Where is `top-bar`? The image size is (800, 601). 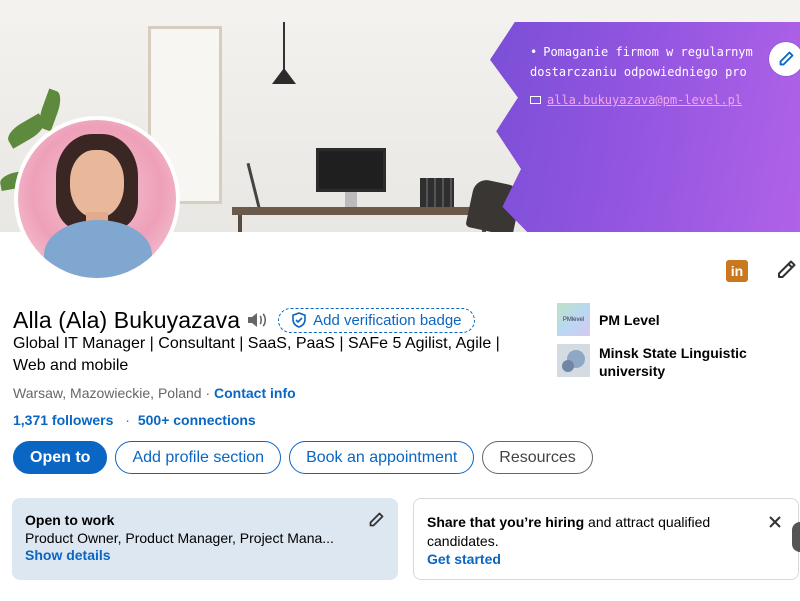
top-bar is located at coordinates (400, 11).